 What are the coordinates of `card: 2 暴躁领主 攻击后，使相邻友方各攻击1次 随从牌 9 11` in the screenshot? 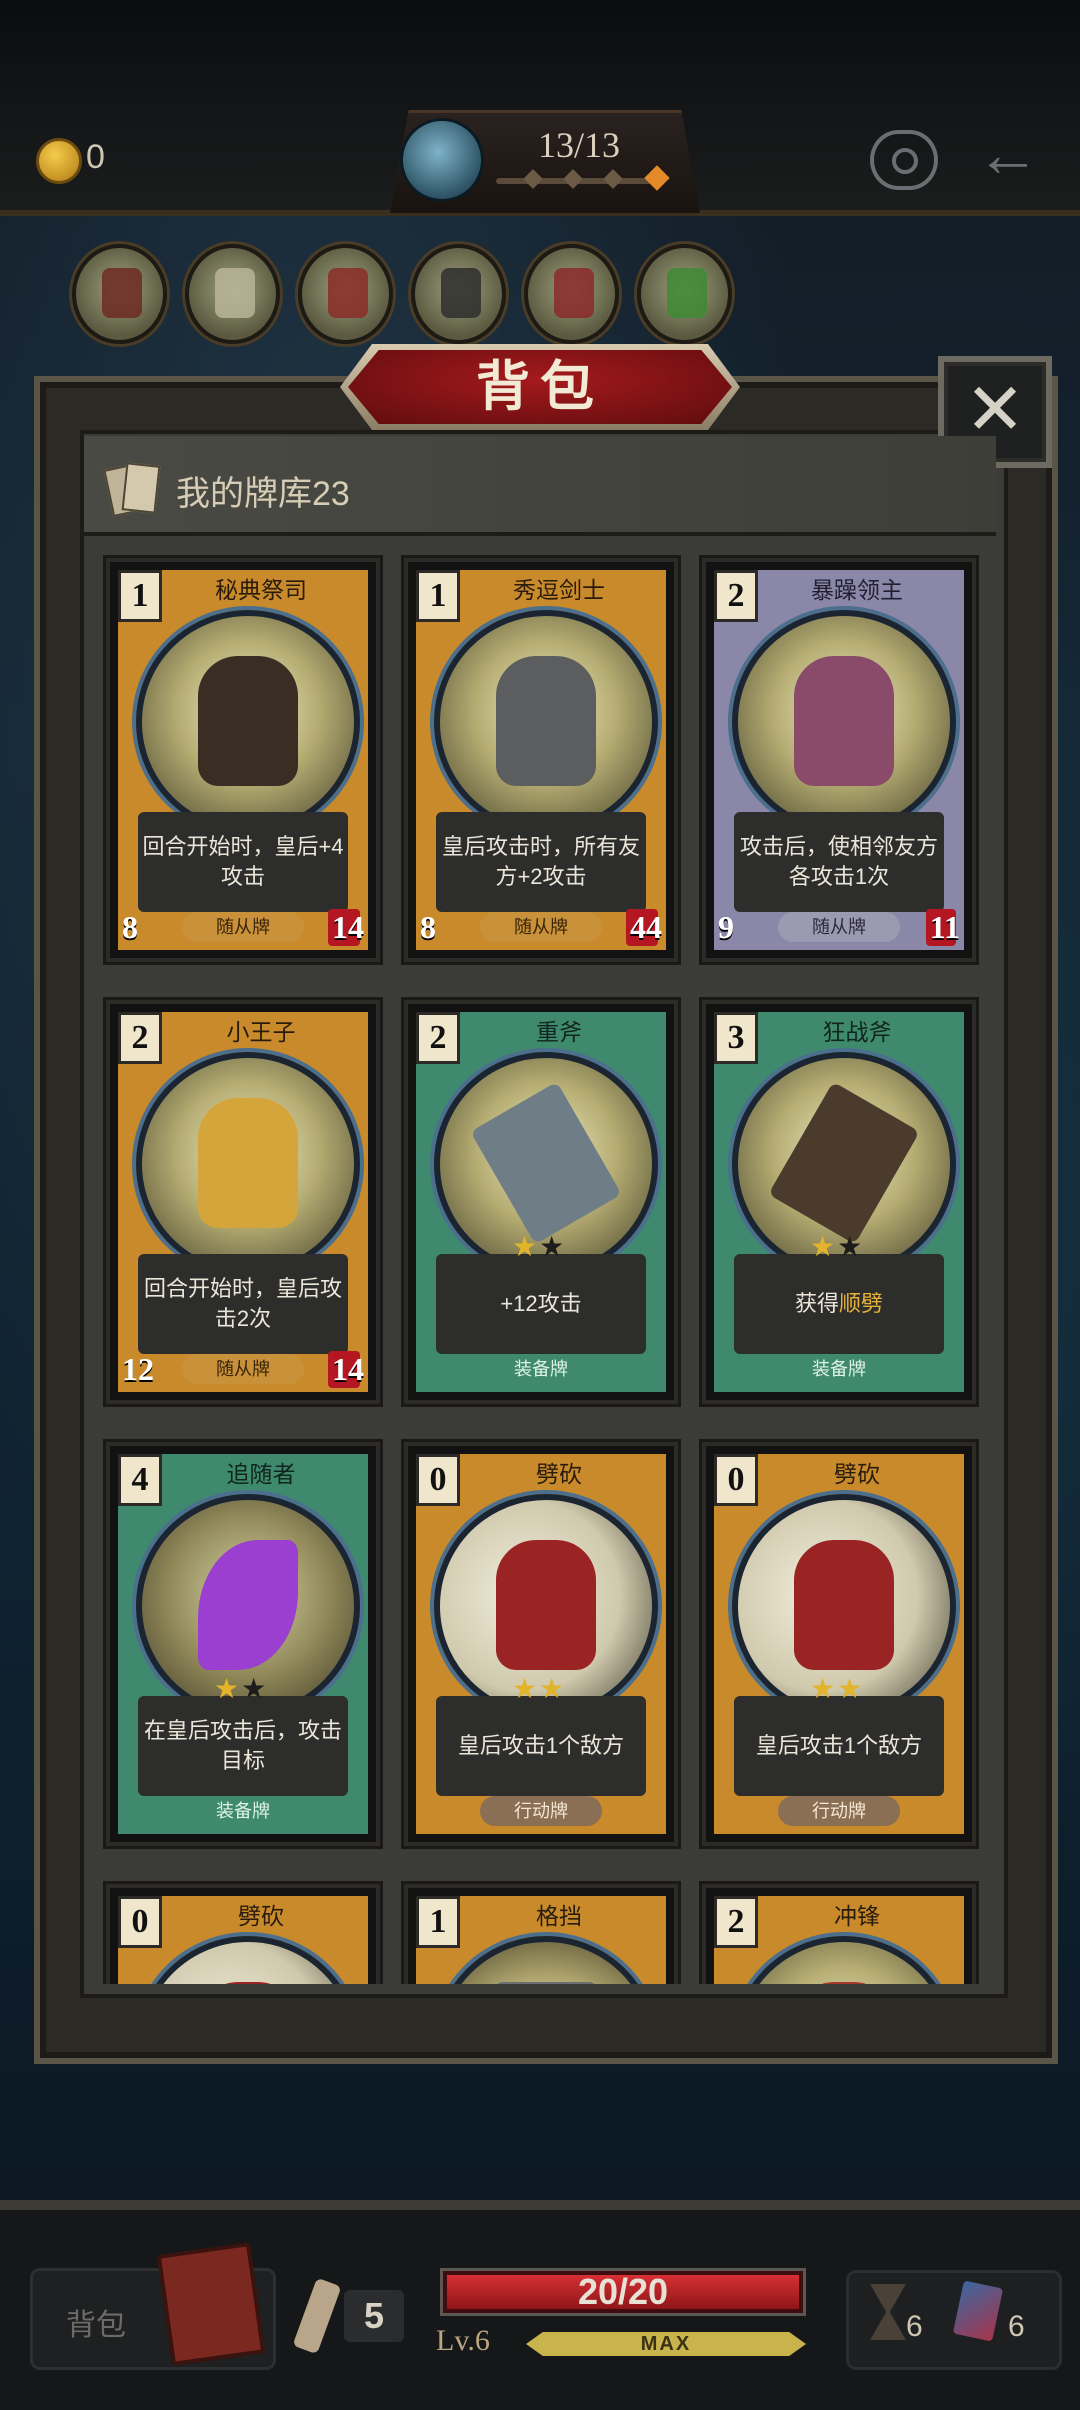 It's located at (839, 760).